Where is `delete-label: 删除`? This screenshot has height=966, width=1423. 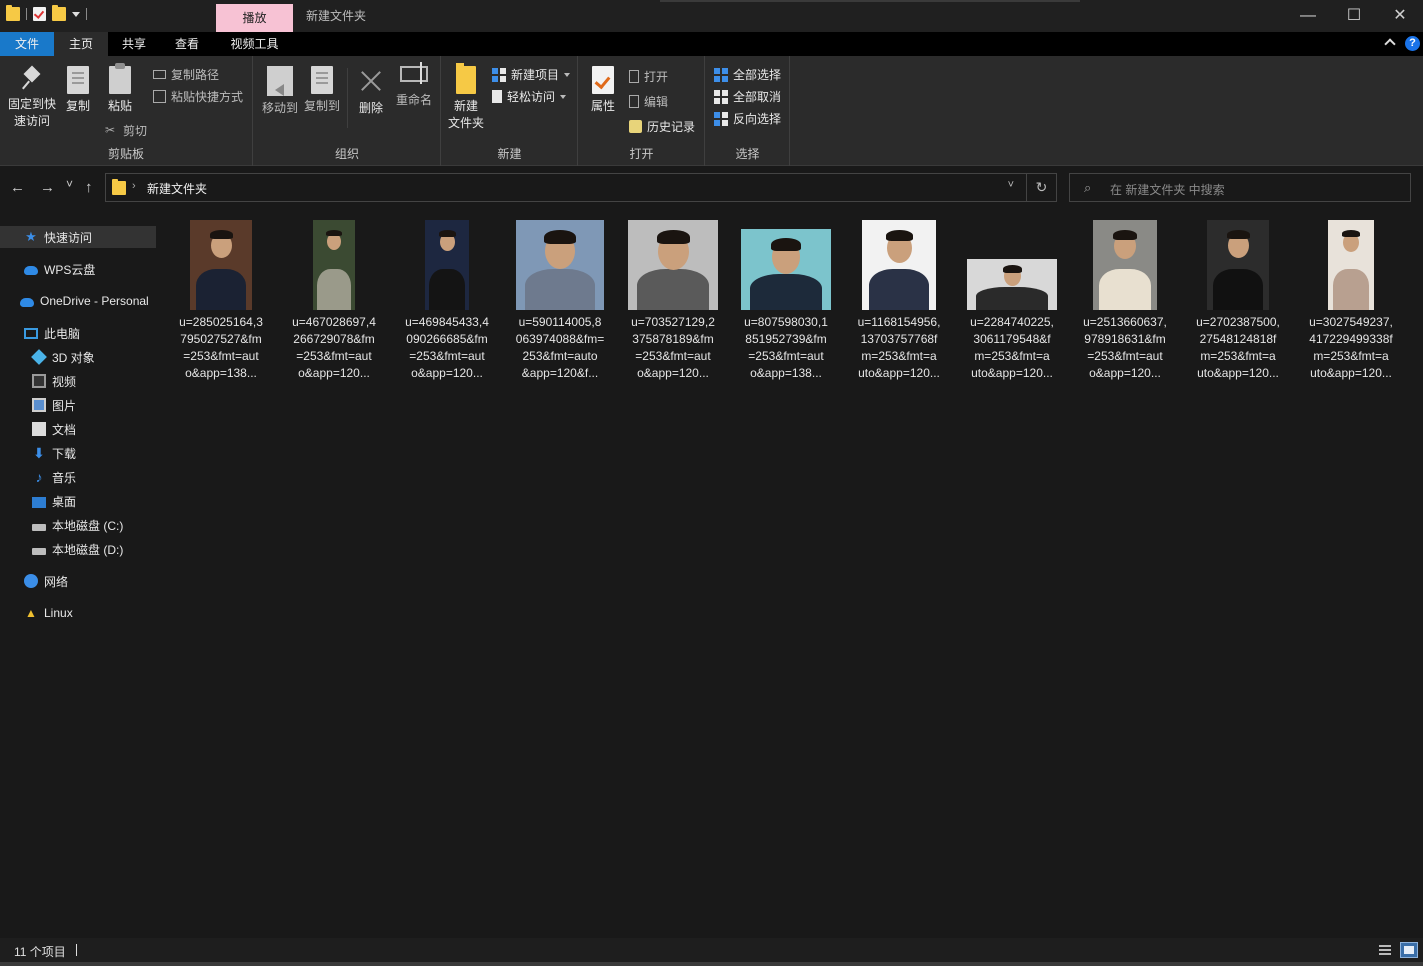
delete-label: 删除 is located at coordinates (370, 108).